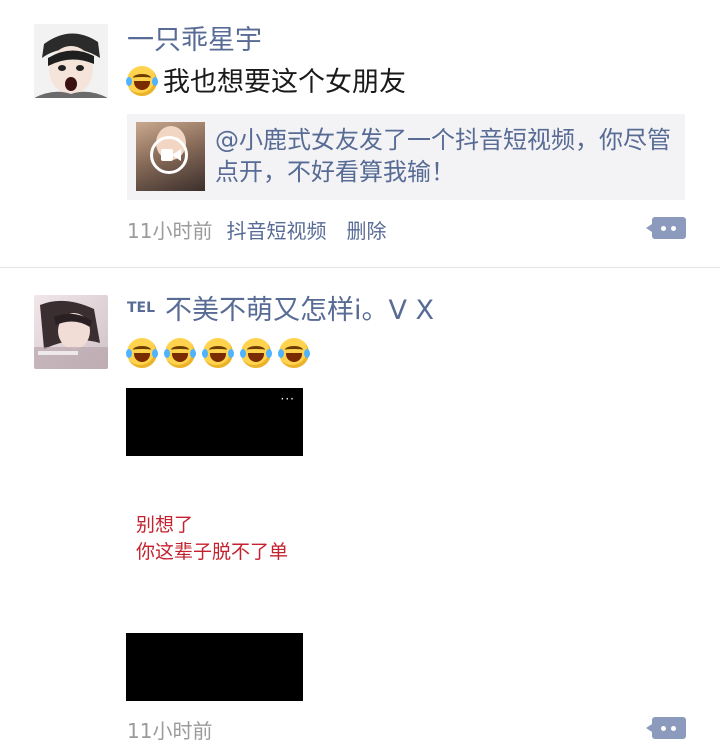  I want to click on post-image: ··· 别想了 你这辈子脱不了单, so click(214, 544).